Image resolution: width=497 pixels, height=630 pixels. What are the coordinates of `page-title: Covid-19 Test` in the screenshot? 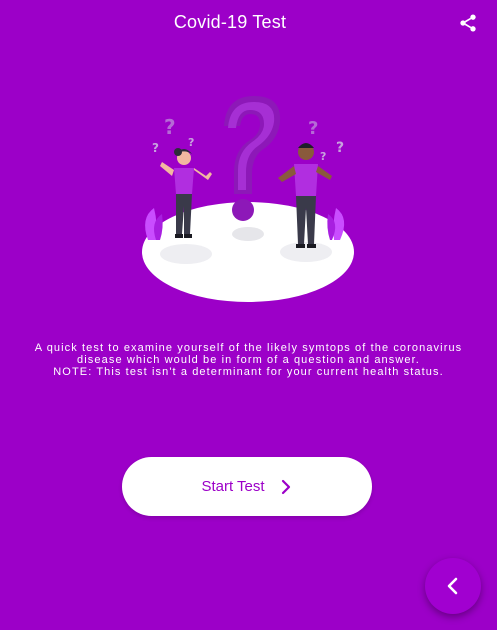 It's located at (230, 22).